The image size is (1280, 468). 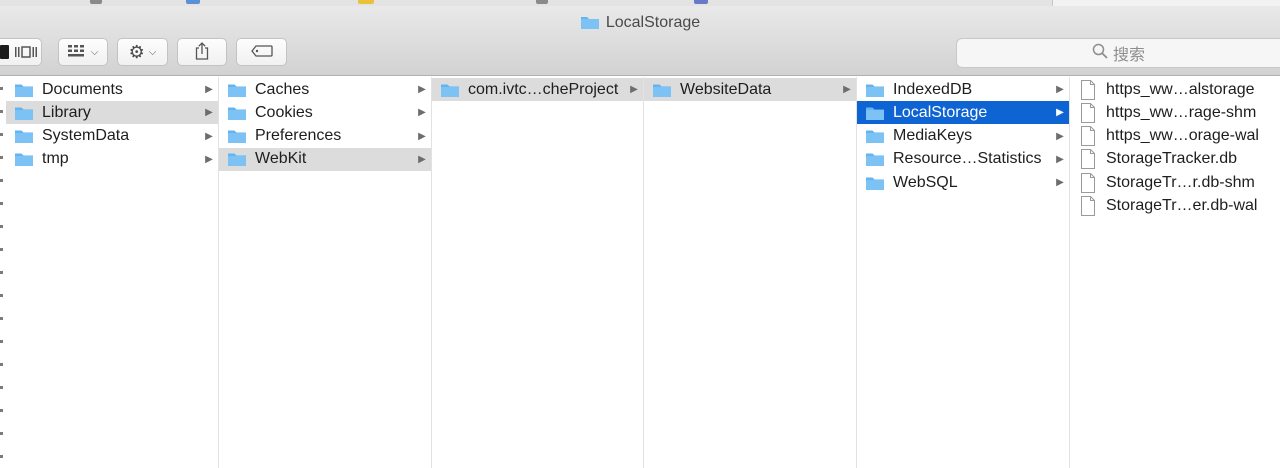 I want to click on folder-row: WebSQL ▶, so click(x=963, y=182).